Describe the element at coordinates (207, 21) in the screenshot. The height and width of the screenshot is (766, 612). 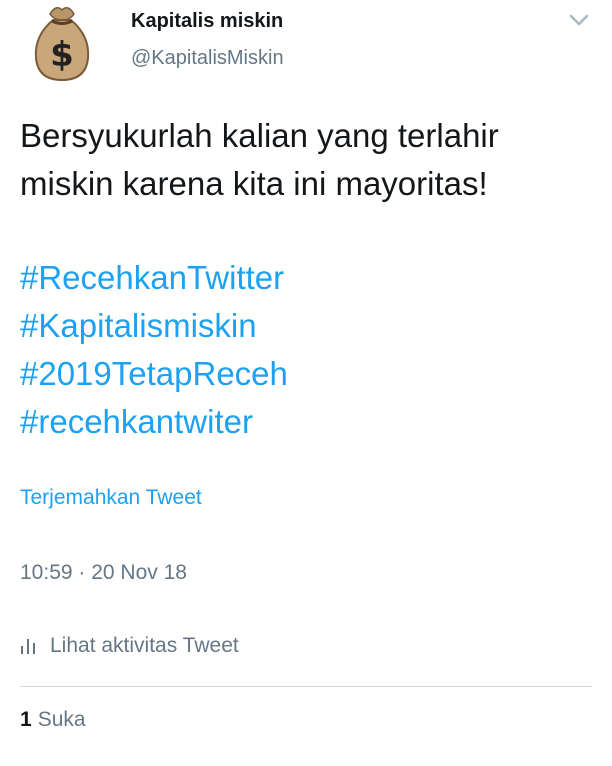
I see `author-name: Kapitalis miskin` at that location.